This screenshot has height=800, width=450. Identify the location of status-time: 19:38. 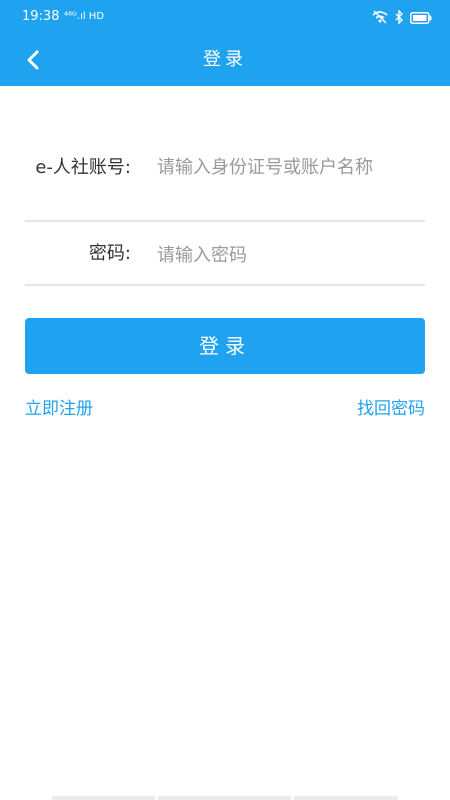
(41, 16).